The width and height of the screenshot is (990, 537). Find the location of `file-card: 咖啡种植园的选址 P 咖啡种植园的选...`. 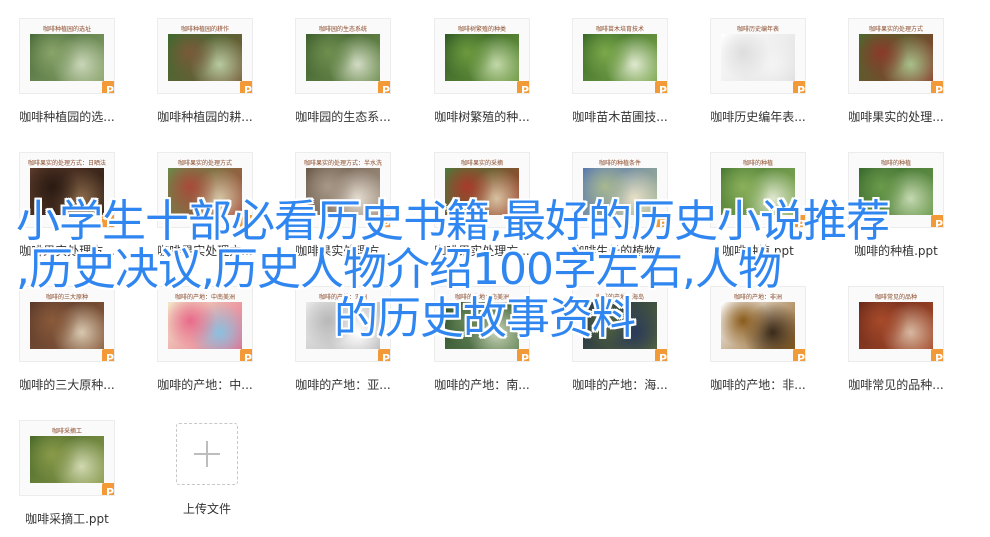

file-card: 咖啡种植园的选址 P 咖啡种植园的选... is located at coordinates (67, 73).